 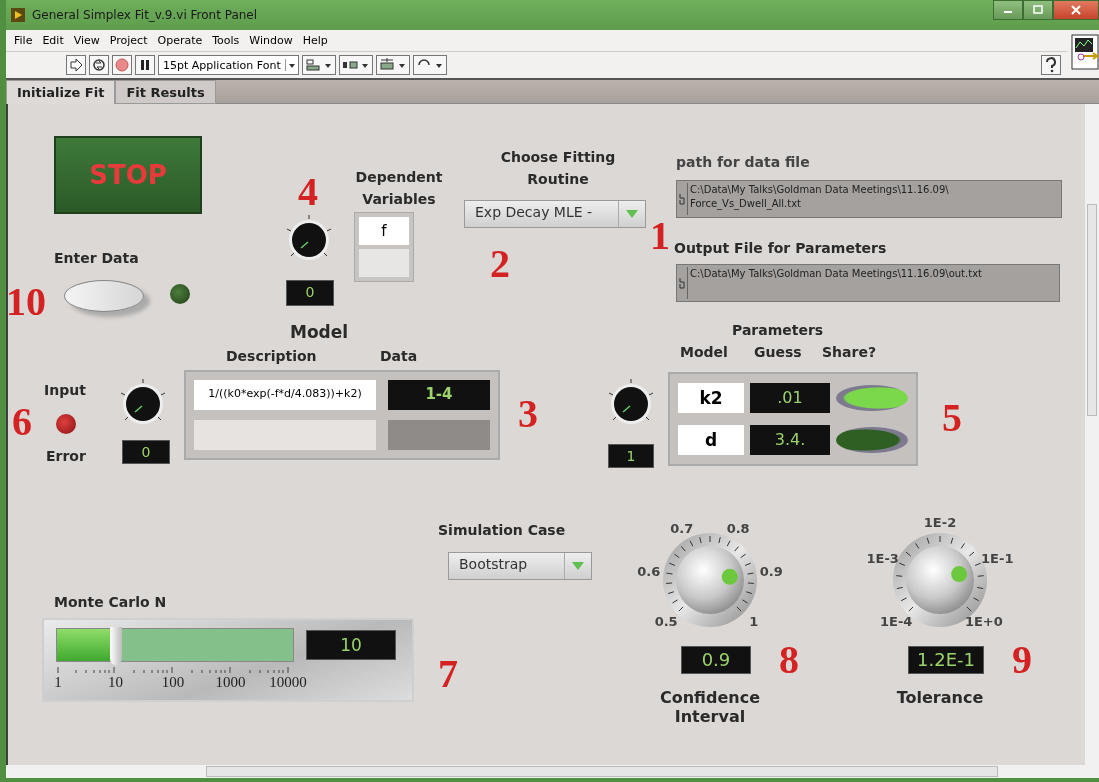 What do you see at coordinates (145, 65) in the screenshot?
I see `pause-icon` at bounding box center [145, 65].